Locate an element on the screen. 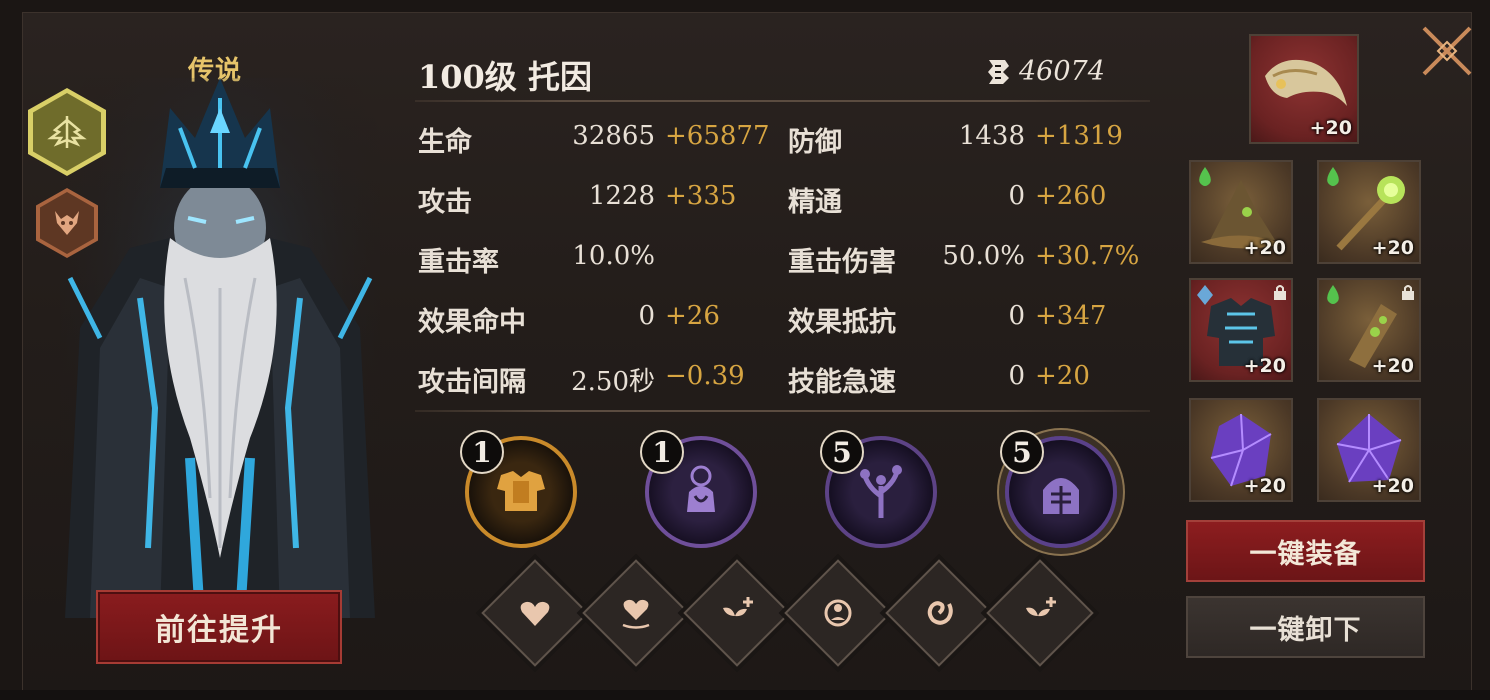 This screenshot has height=700, width=1490. equipment-slot-5: +20 is located at coordinates (1241, 450).